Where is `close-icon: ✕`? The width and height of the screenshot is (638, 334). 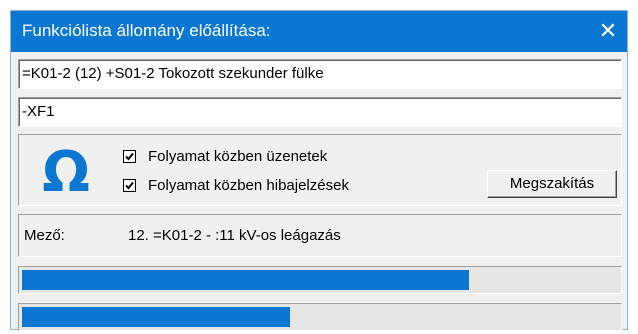
close-icon: ✕ is located at coordinates (608, 31).